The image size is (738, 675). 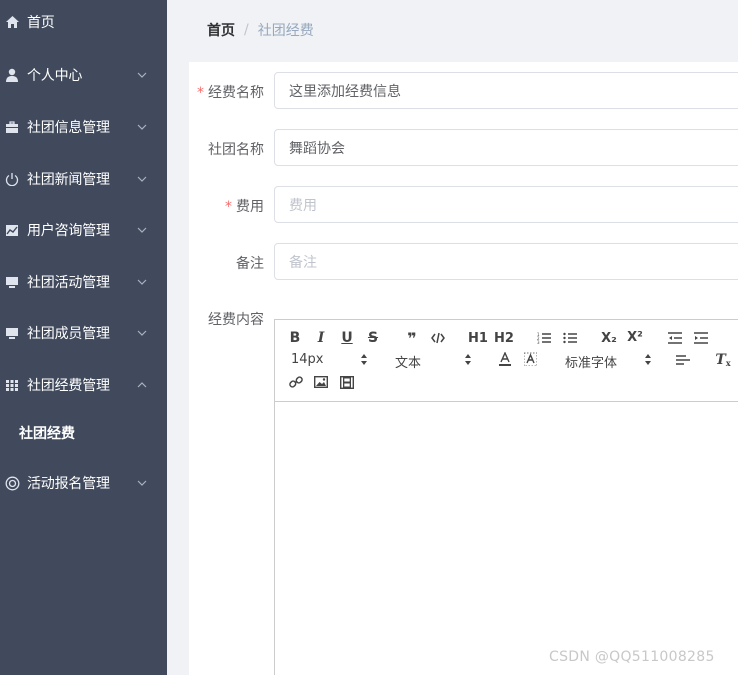 I want to click on subscript-button: X₂, so click(x=609, y=338).